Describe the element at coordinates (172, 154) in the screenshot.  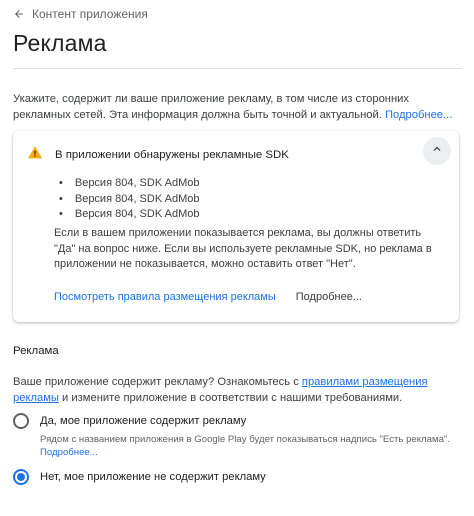
I see `alert-title: В приложении обнаружены рекламные SDK` at that location.